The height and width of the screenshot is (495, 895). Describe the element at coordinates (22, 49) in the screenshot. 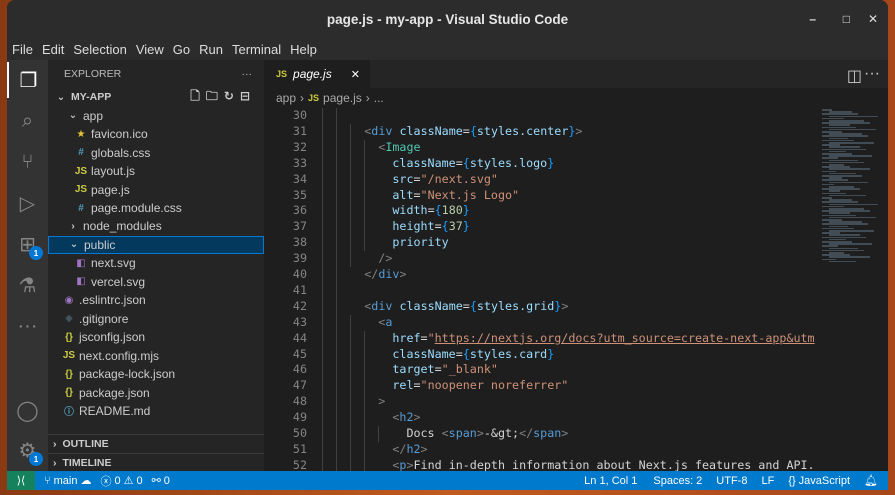

I see `menu-file: File` at that location.